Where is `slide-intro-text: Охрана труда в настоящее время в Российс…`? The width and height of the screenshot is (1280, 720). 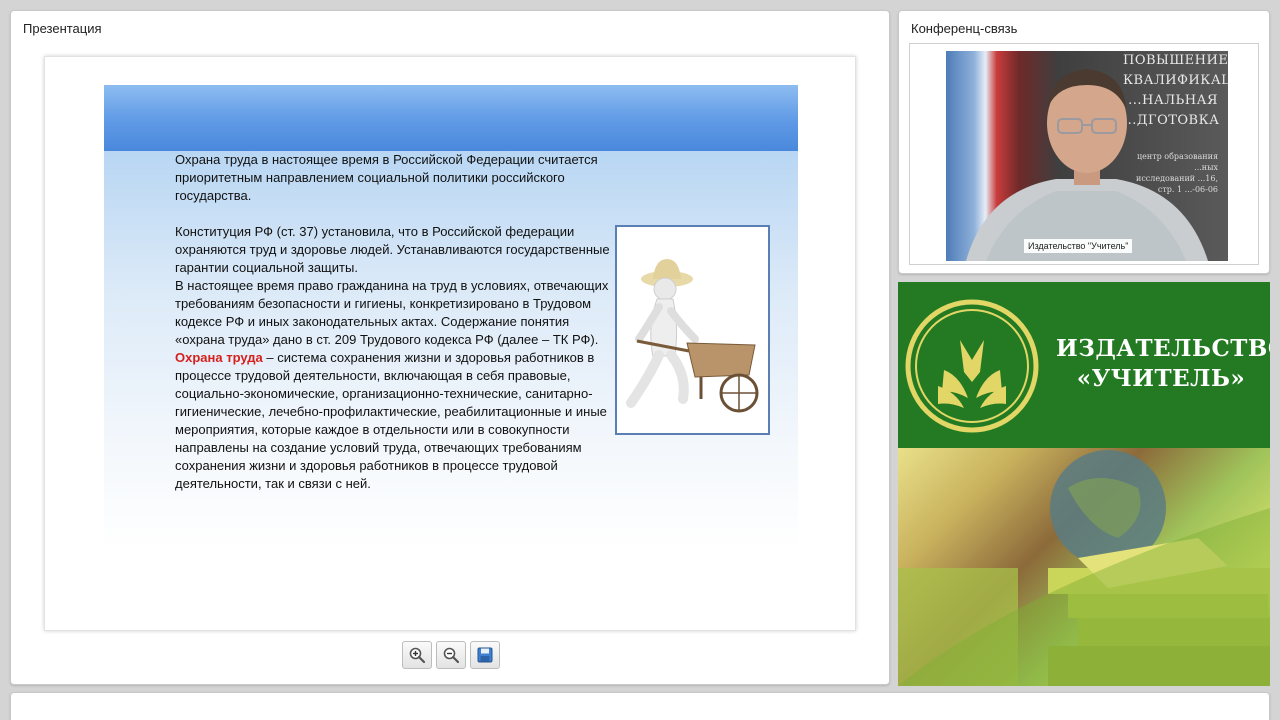
slide-intro-text: Охрана труда в настоящее время в Российс… is located at coordinates (386, 177).